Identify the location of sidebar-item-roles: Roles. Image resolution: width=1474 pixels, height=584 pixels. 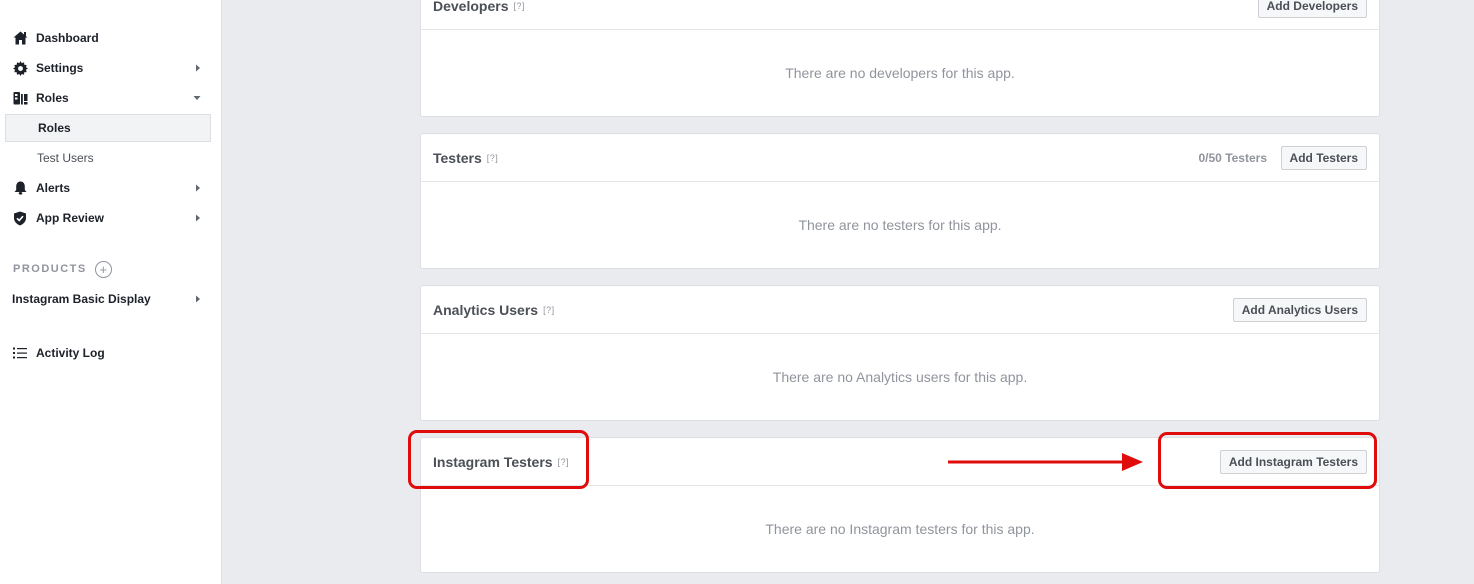
(105, 98).